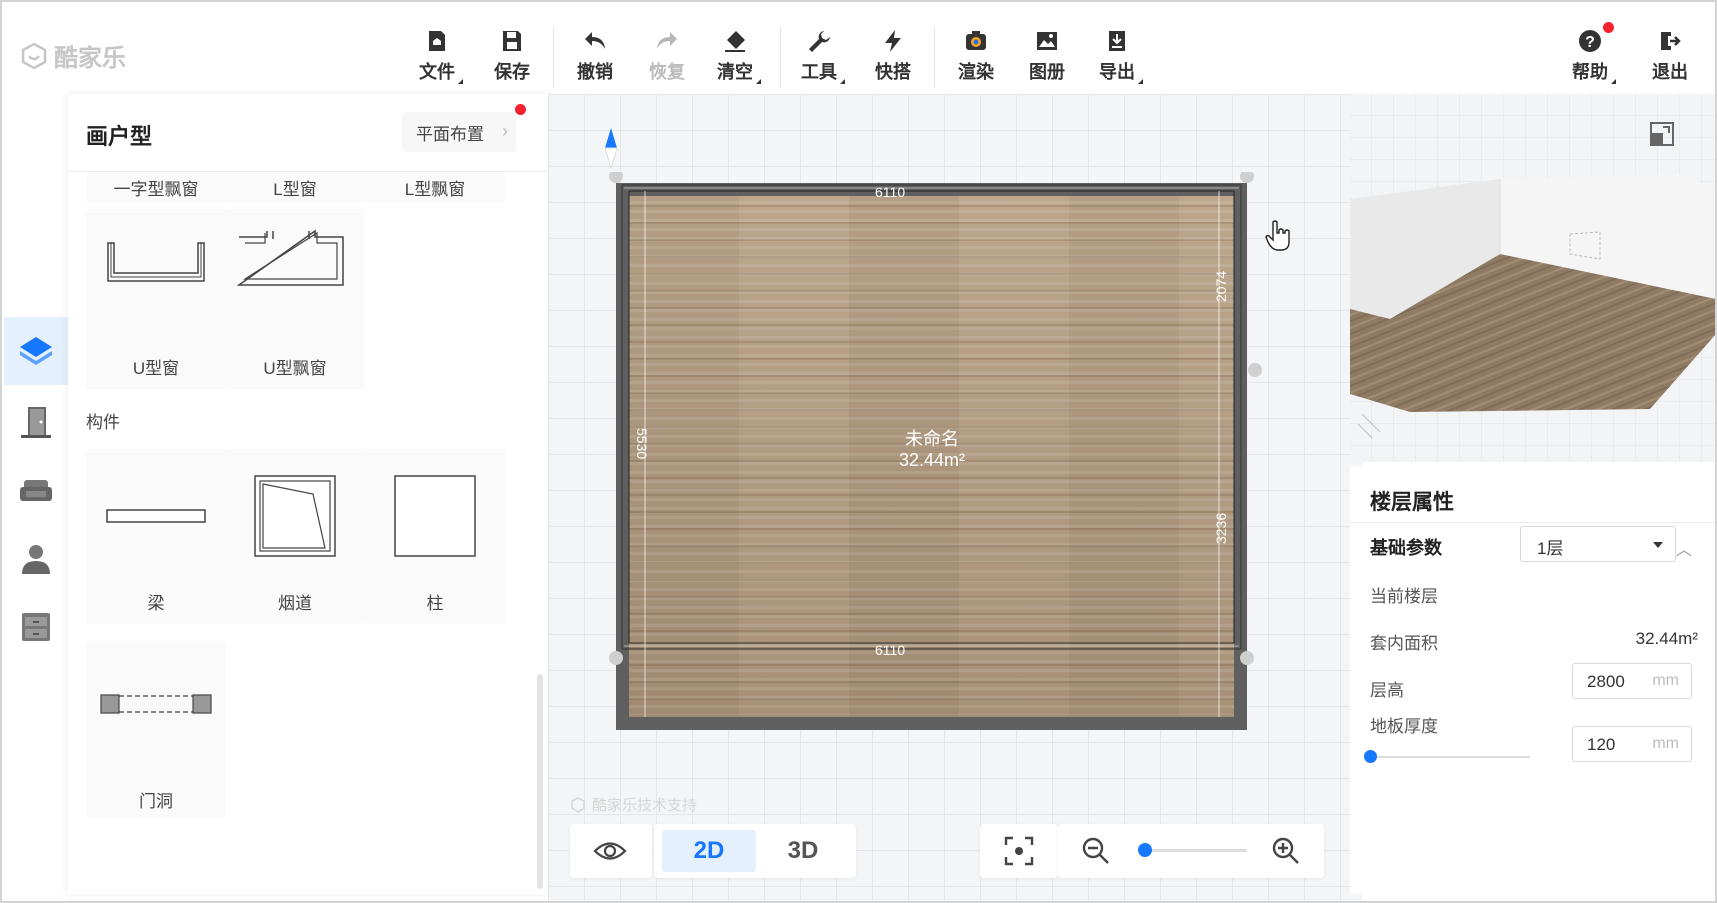  I want to click on panel-scrollbar, so click(540, 781).